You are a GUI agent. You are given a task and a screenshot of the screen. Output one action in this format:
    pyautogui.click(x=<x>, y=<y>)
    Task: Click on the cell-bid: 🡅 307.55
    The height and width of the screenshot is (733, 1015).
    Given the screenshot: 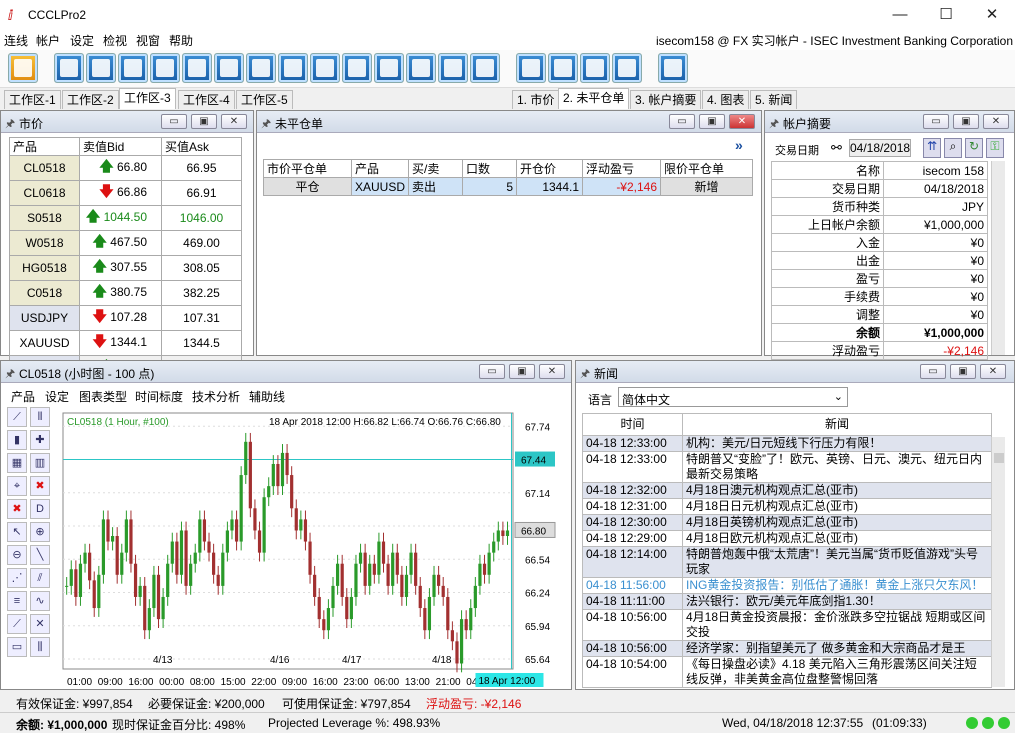 What is the action you would take?
    pyautogui.click(x=120, y=268)
    